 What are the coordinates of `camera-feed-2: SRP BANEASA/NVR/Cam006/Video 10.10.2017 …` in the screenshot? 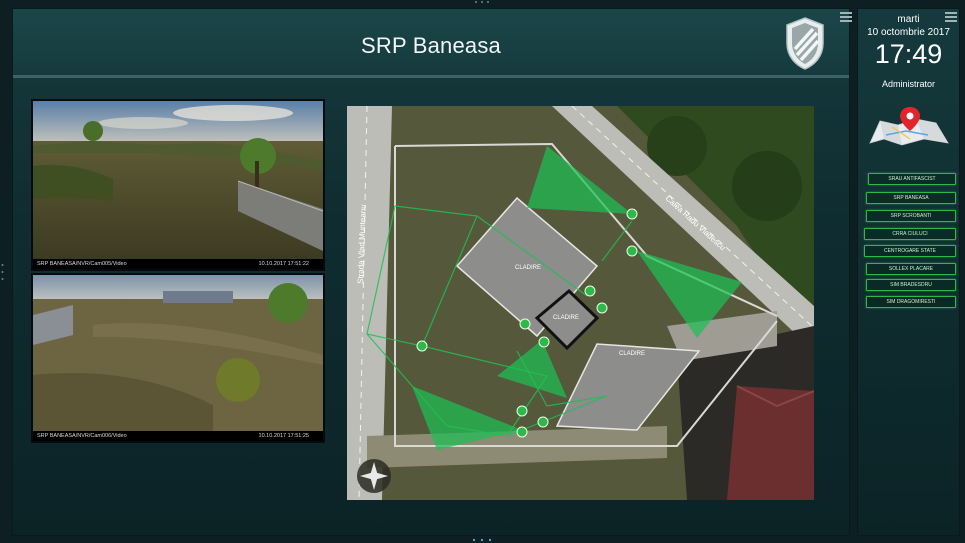 It's located at (178, 358).